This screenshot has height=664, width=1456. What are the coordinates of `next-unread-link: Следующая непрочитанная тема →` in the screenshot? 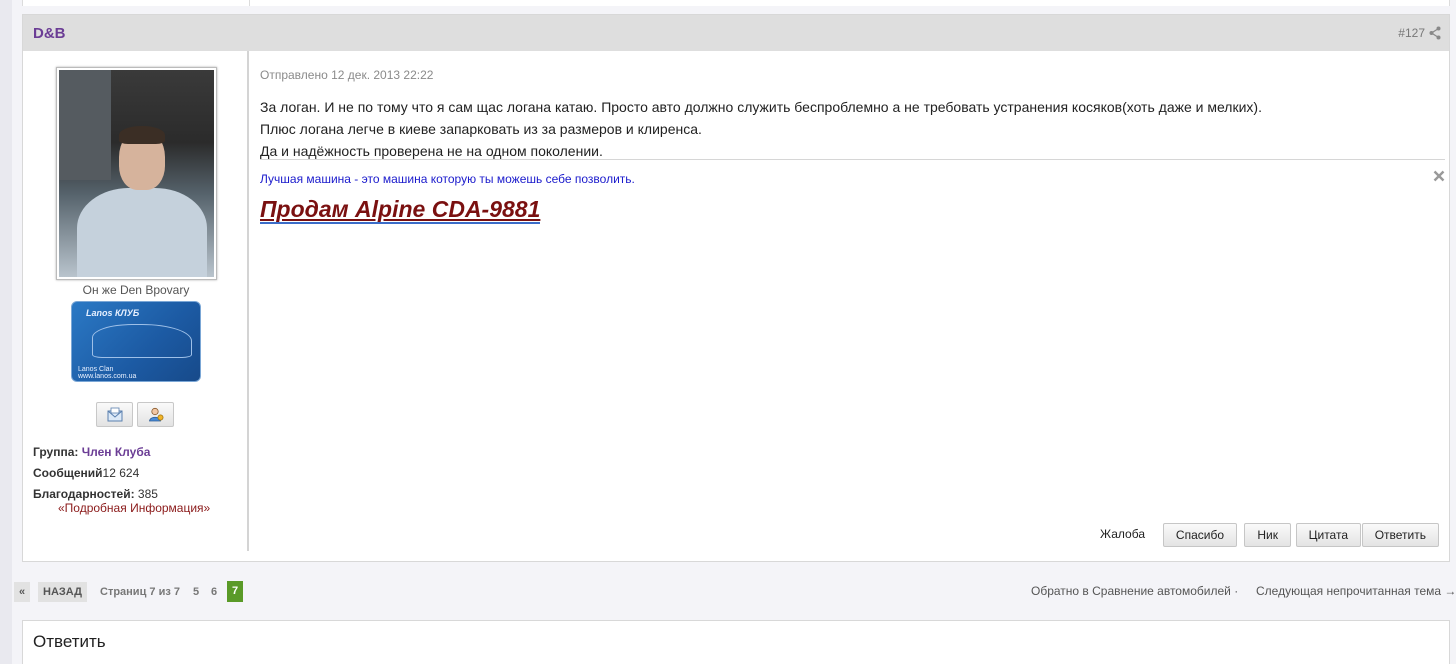 It's located at (1356, 591).